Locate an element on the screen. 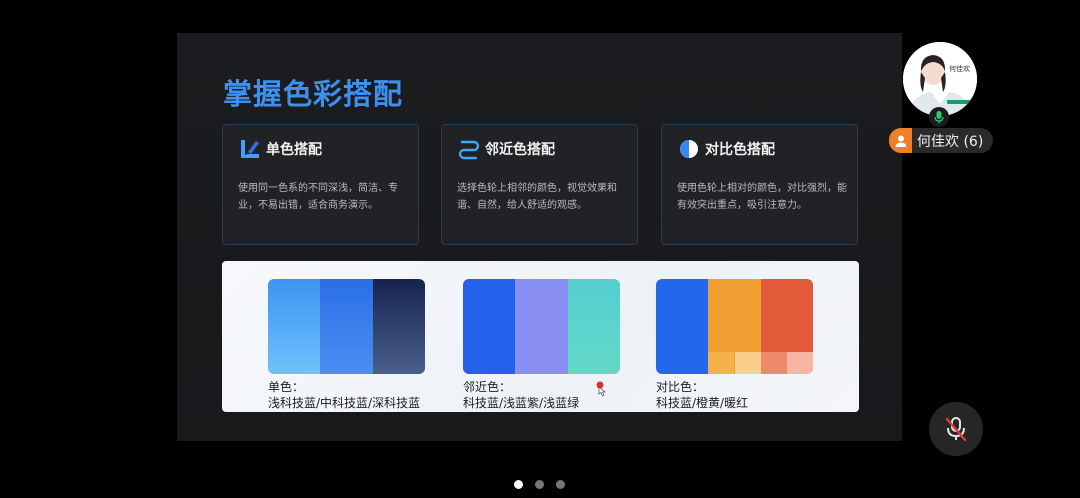 The image size is (1080, 498). page-indicator is located at coordinates (539, 484).